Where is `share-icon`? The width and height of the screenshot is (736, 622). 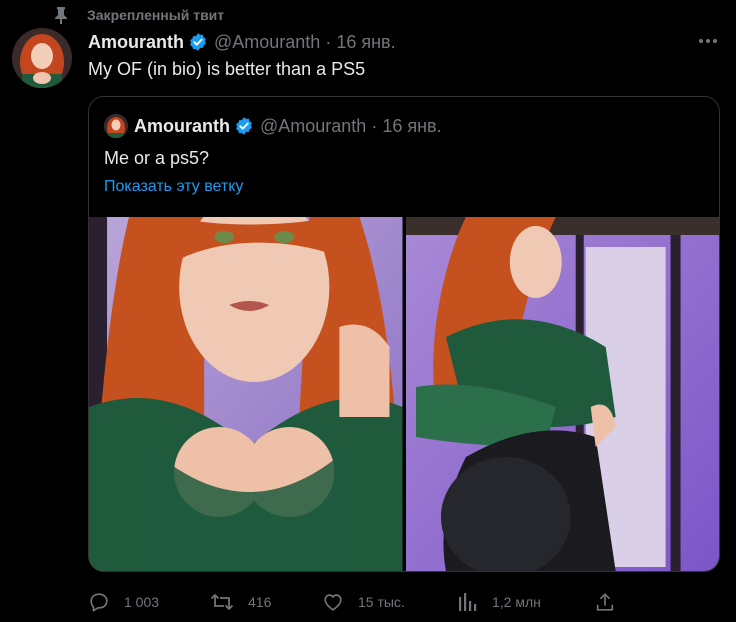 share-icon is located at coordinates (605, 602).